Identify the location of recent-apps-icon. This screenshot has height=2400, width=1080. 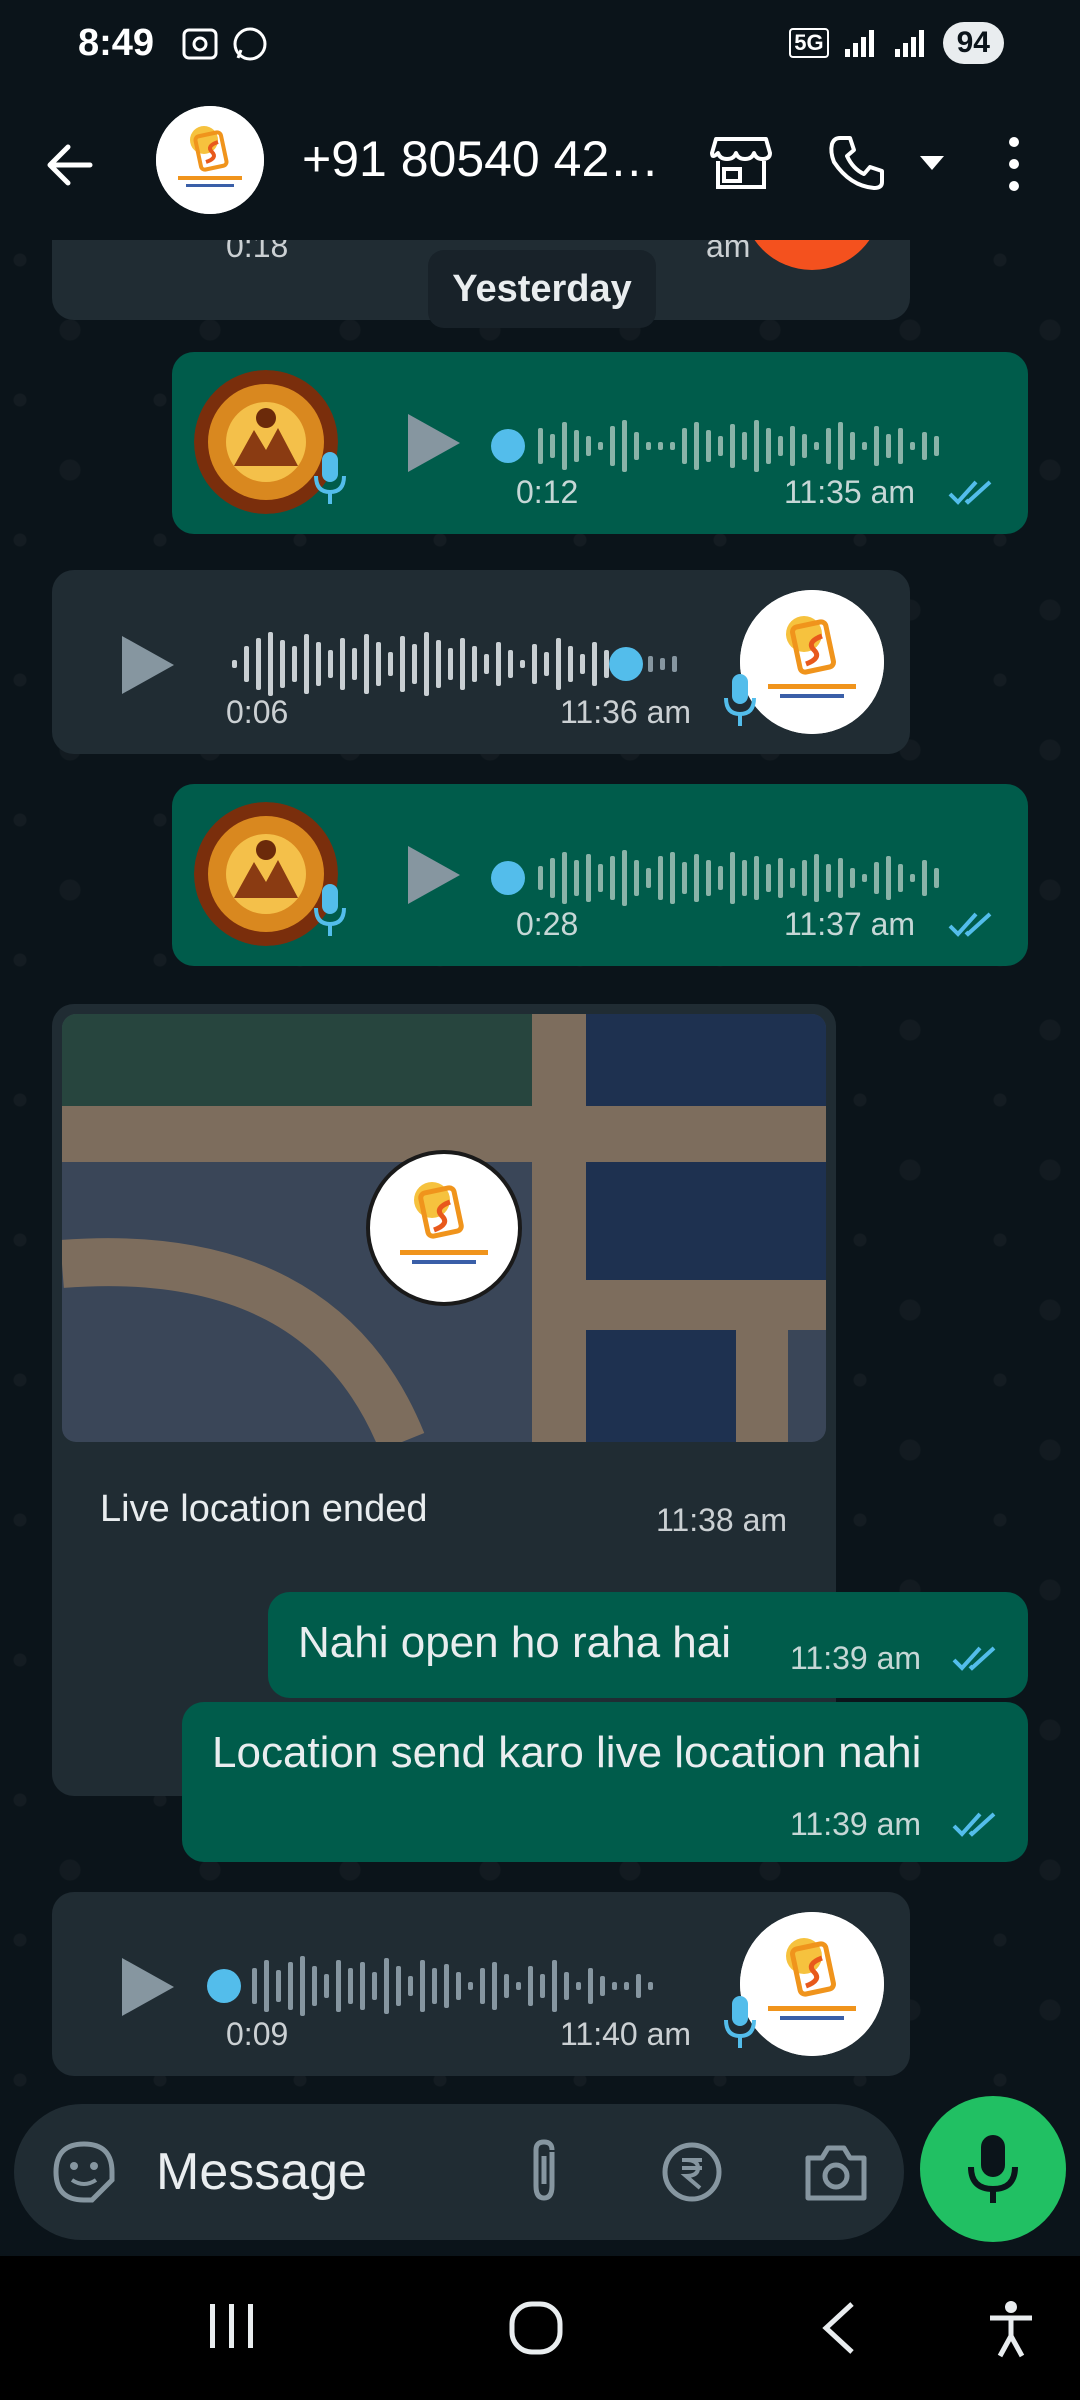
(232, 2326).